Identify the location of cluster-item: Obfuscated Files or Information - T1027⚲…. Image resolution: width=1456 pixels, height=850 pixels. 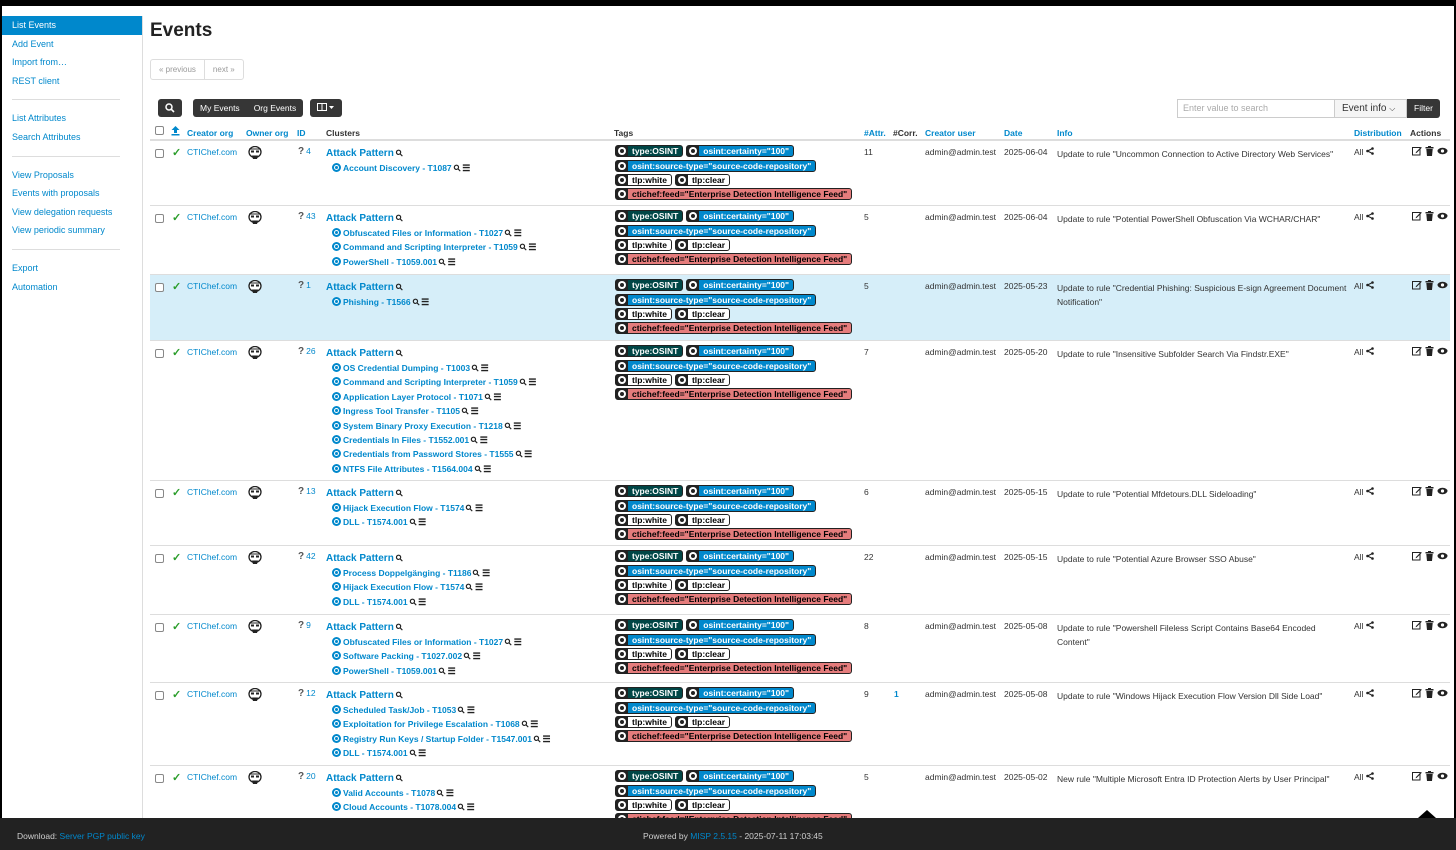
(424, 642).